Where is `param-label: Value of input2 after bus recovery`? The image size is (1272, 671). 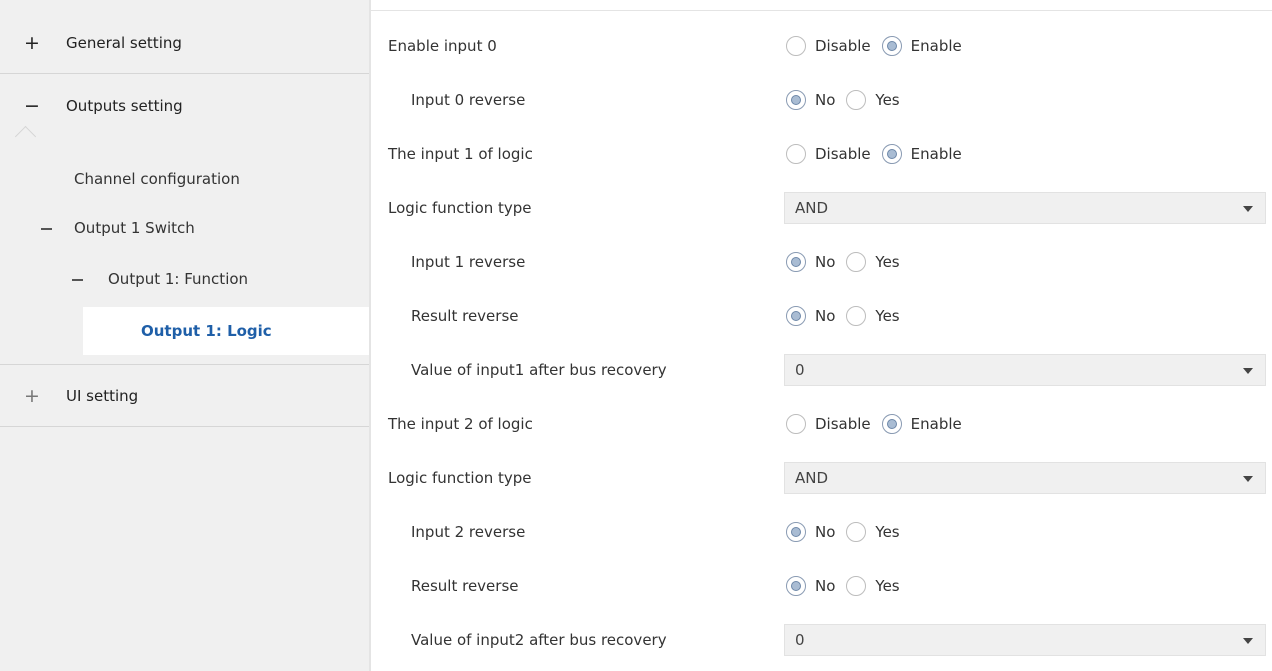
param-label: Value of input2 after bus recovery is located at coordinates (539, 640).